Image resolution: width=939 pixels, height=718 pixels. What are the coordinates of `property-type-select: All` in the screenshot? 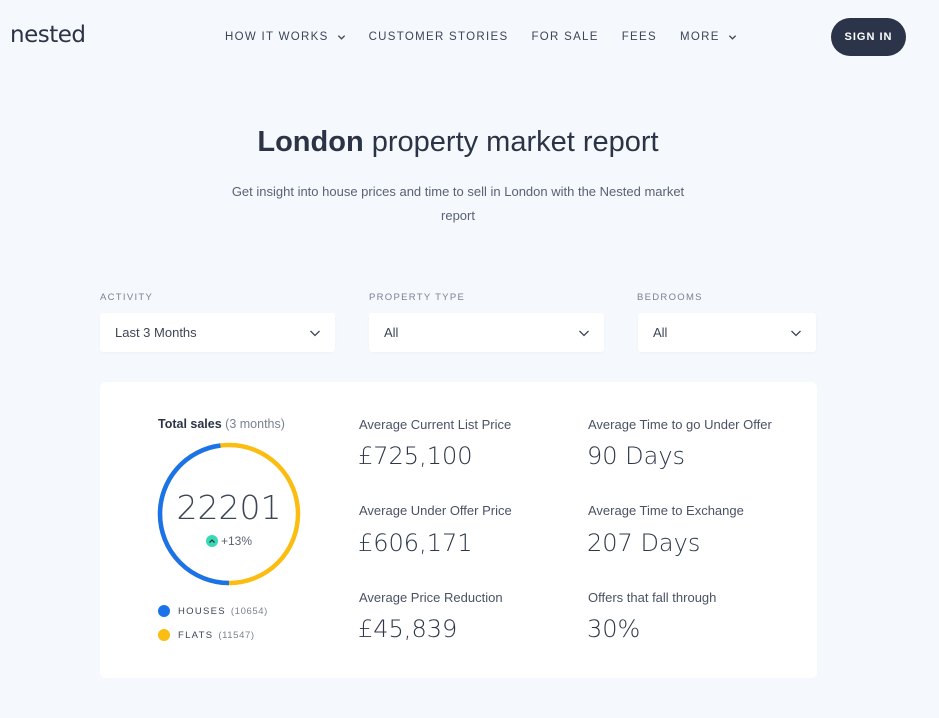 It's located at (486, 332).